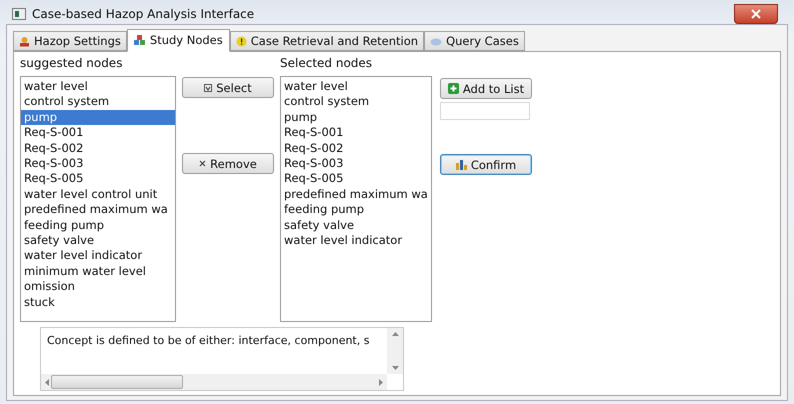 This screenshot has height=404, width=794. Describe the element at coordinates (98, 302) in the screenshot. I see `list-item: stuck` at that location.